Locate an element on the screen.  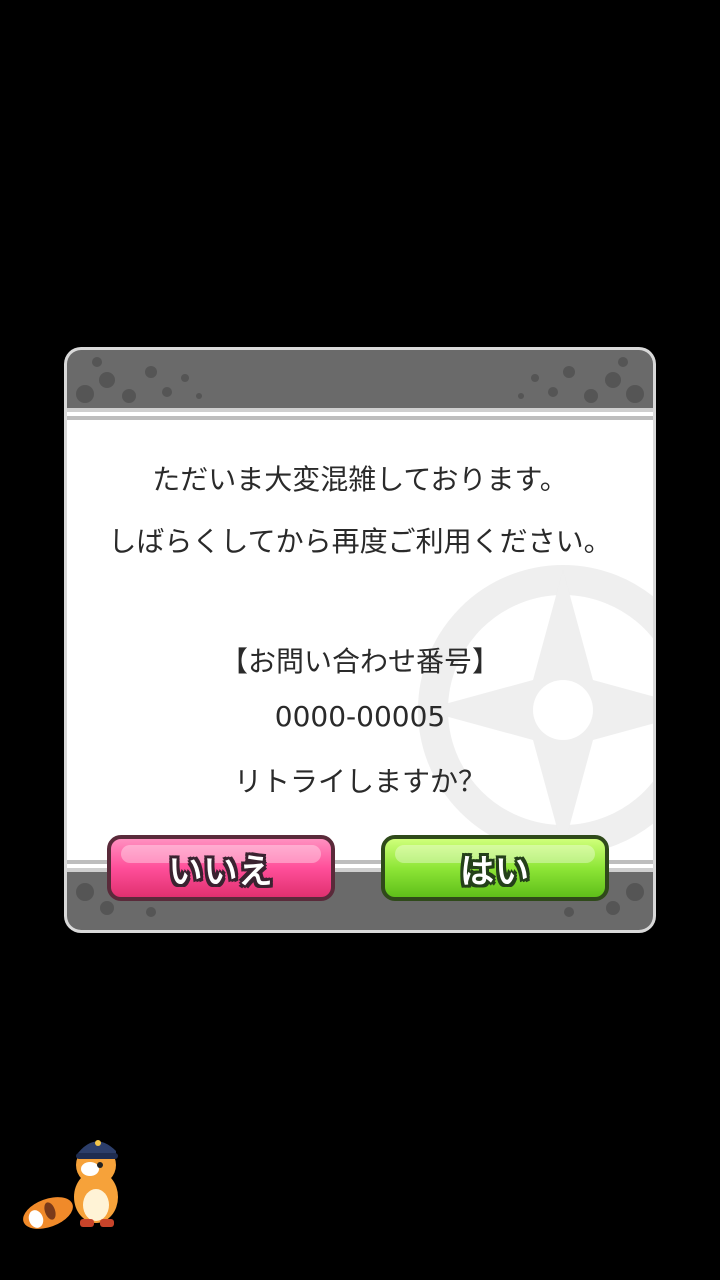
message-line-2: しばらくしてから再度ご利用ください。 is located at coordinates (360, 541).